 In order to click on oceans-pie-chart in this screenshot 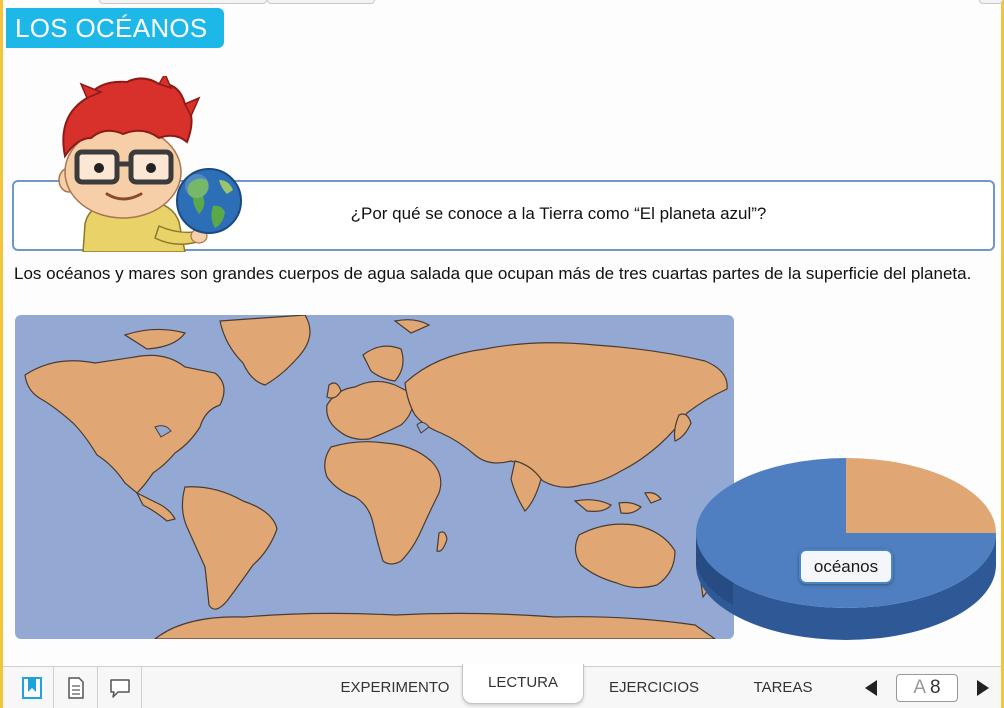, I will do `click(846, 549)`.